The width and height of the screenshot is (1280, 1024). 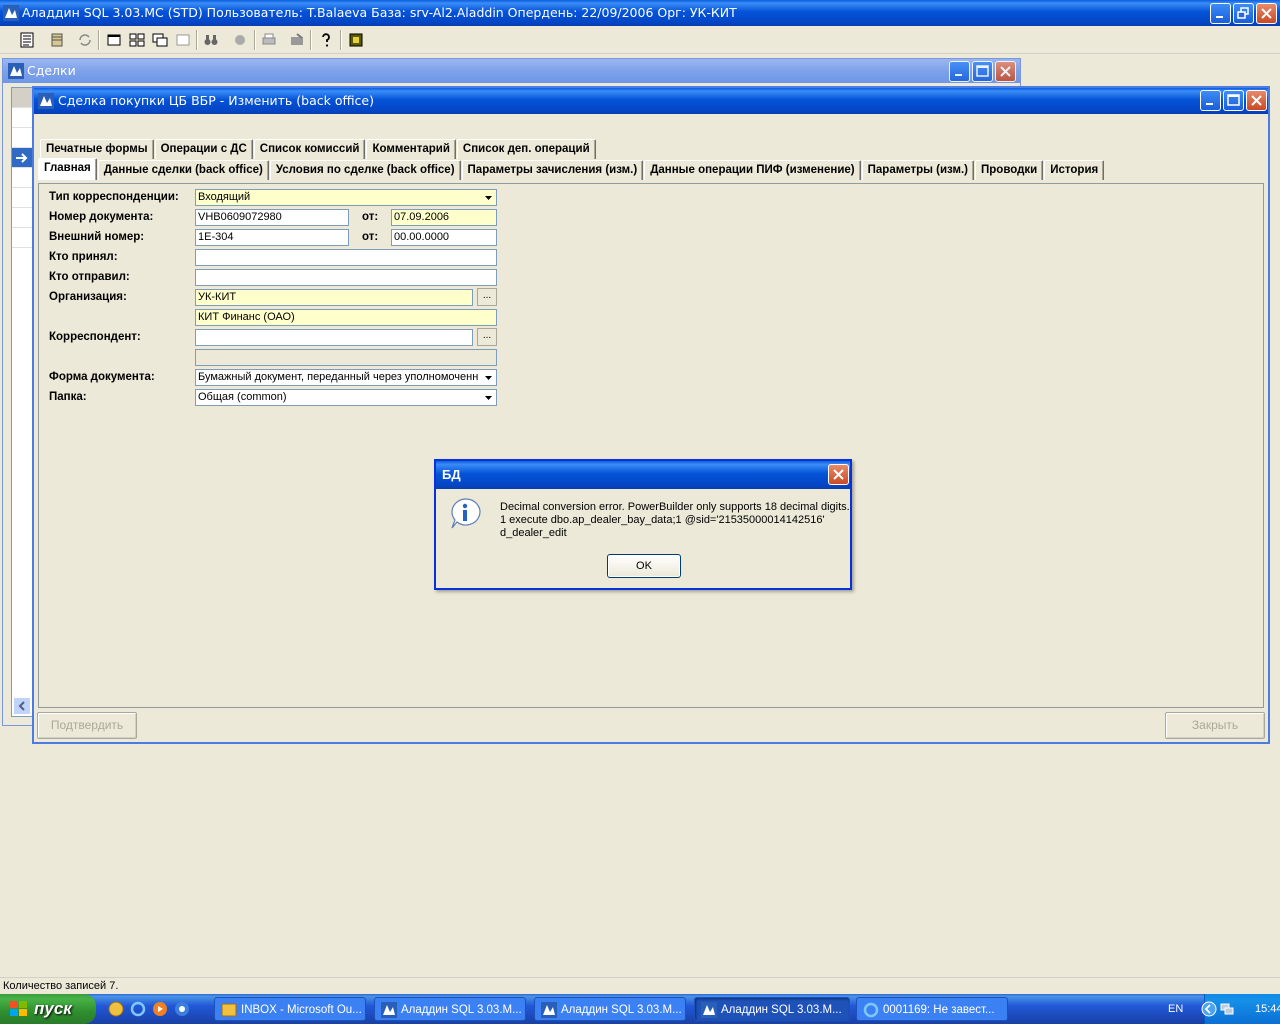 I want to click on messenger-quicklaunch-icon, so click(x=182, y=1009).